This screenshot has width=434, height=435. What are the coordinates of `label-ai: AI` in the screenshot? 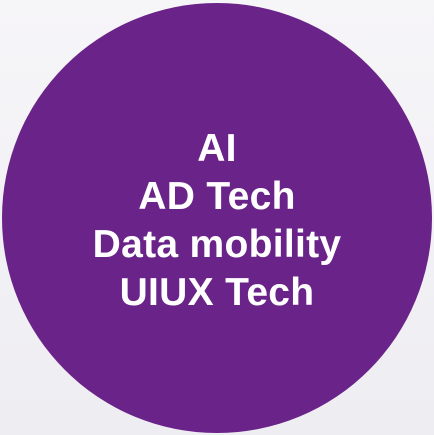 It's located at (217, 148).